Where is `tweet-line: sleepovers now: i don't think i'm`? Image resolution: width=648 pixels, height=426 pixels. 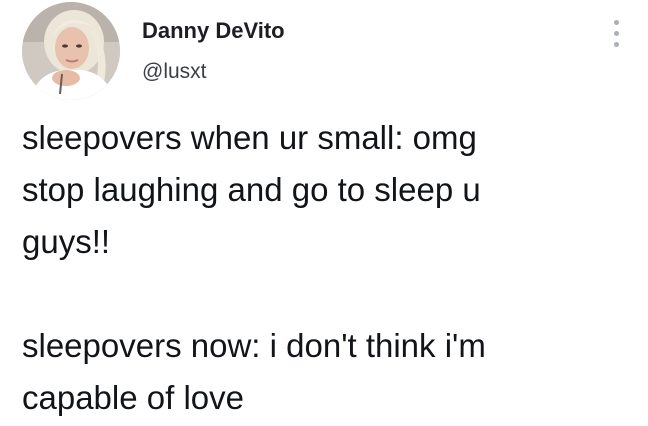 tweet-line: sleepovers now: i don't think i'm is located at coordinates (254, 345).